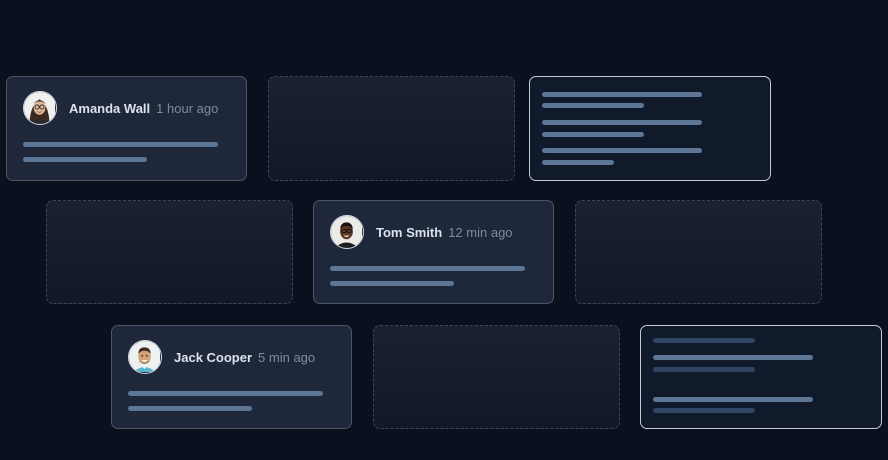 Image resolution: width=888 pixels, height=460 pixels. I want to click on comment-header: Jack Cooper 5 min ago, so click(221, 357).